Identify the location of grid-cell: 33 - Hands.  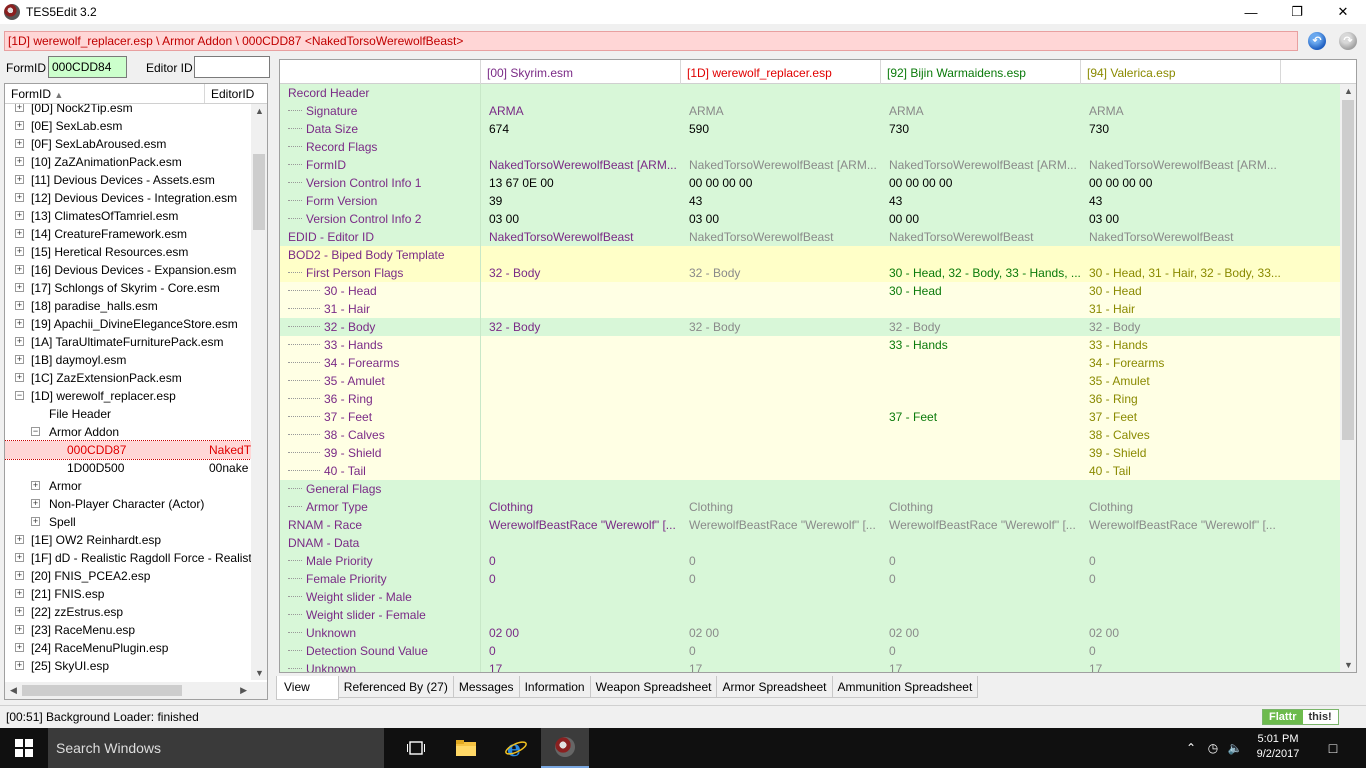
(1181, 345).